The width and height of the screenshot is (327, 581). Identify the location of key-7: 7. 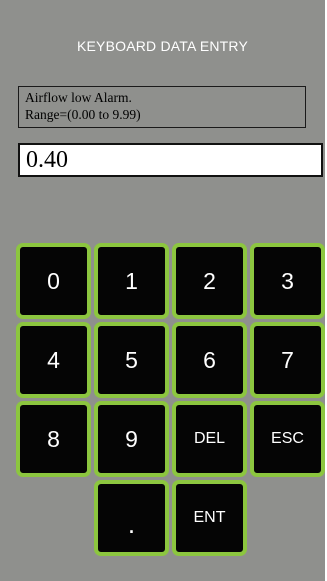
(287, 360).